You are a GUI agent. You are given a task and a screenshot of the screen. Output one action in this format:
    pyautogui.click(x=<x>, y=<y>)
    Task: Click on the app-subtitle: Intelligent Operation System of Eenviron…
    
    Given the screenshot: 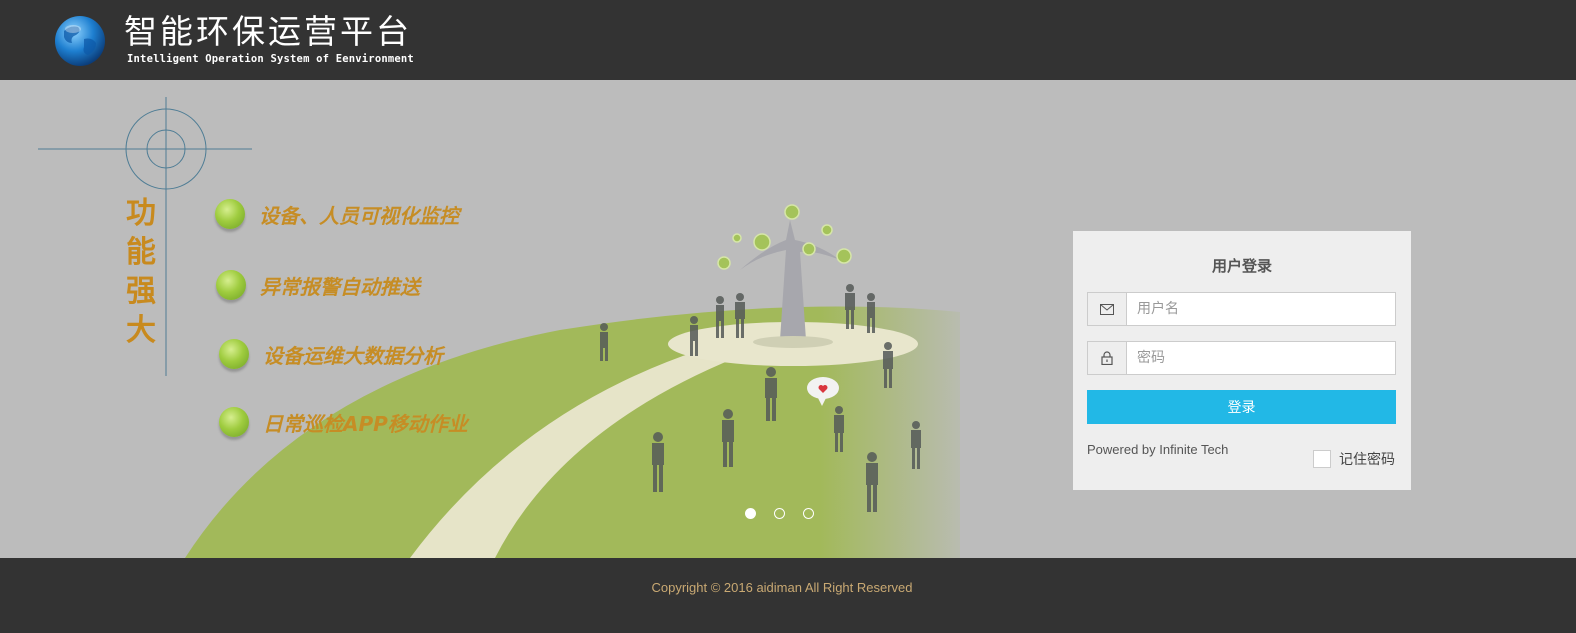 What is the action you would take?
    pyautogui.click(x=270, y=59)
    